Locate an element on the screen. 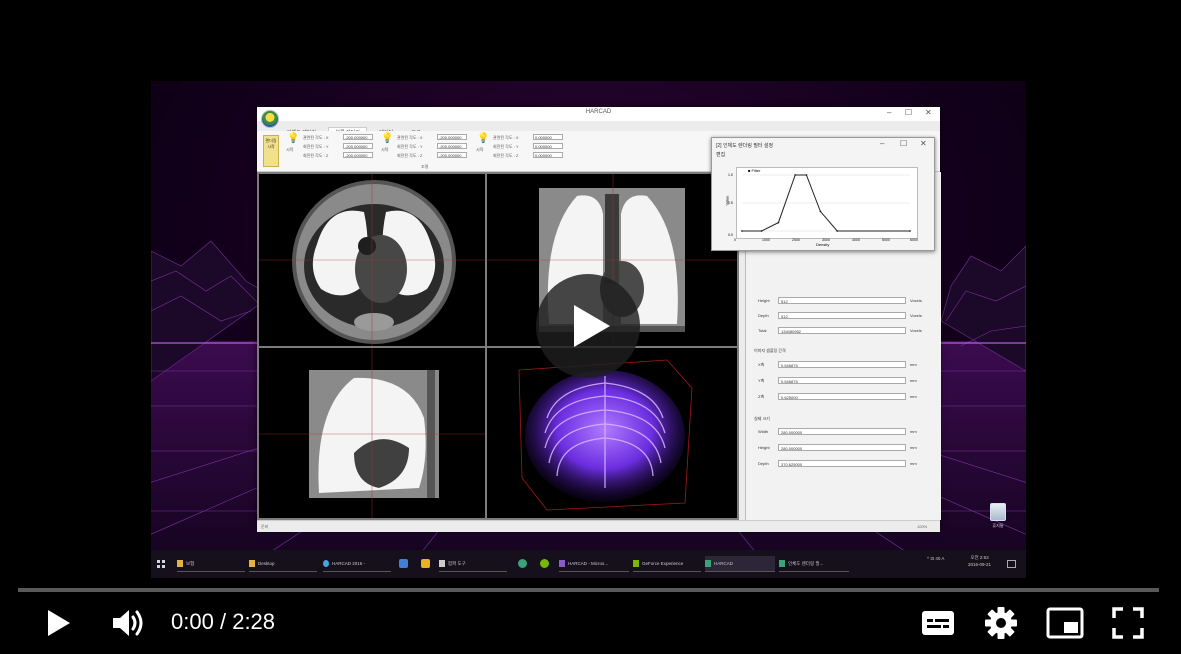 This screenshot has height=654, width=1181. size-width-row: Width 280.000000 mm is located at coordinates (844, 432).